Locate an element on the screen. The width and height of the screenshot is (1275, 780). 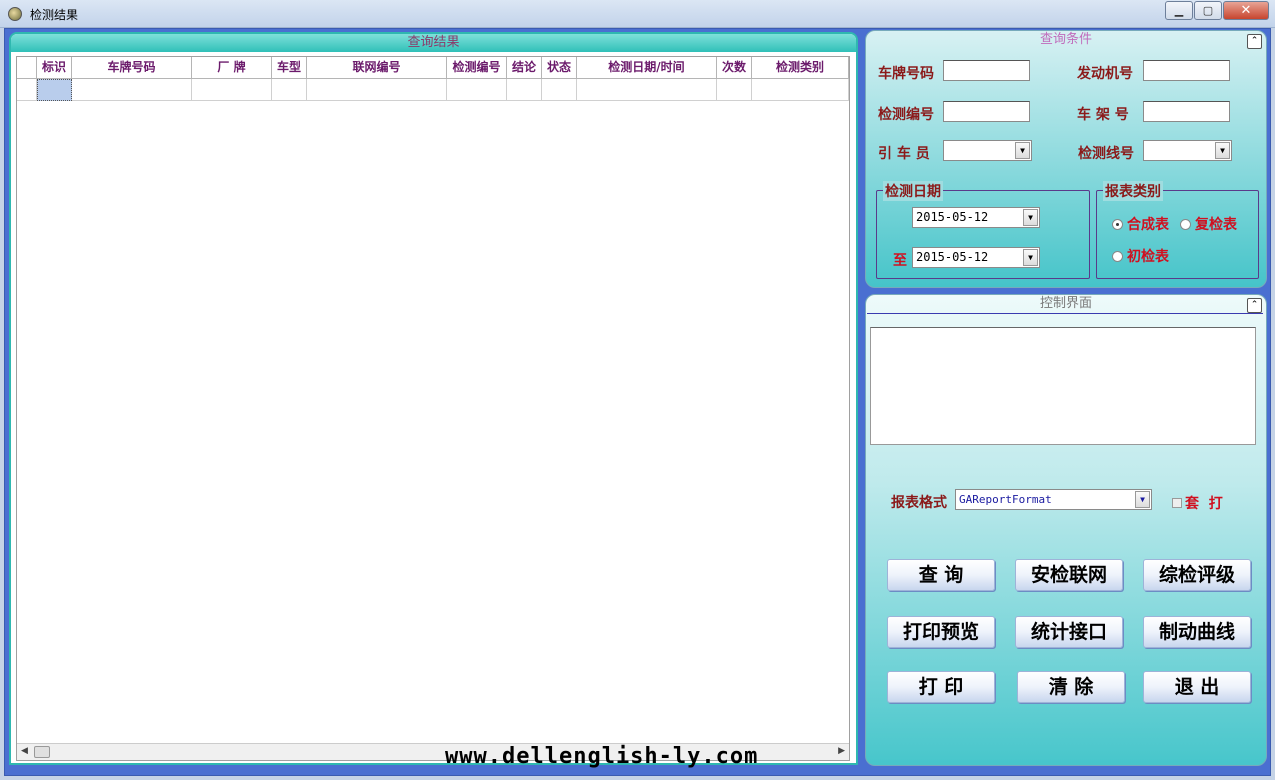
column-header: 检测日期/时间 is located at coordinates (647, 68).